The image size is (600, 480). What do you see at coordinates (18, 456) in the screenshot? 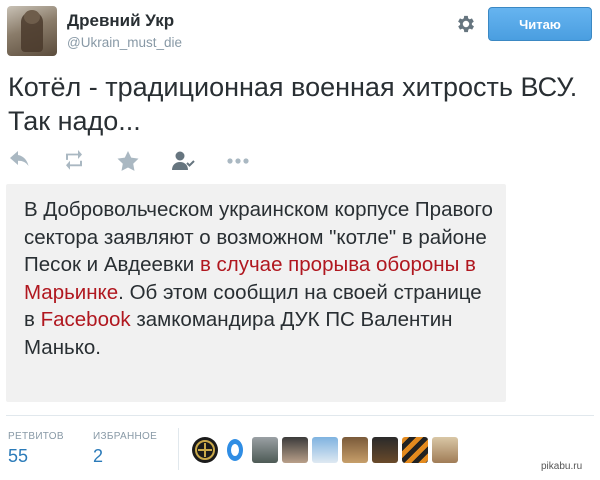
I see `retweets-count: 55` at bounding box center [18, 456].